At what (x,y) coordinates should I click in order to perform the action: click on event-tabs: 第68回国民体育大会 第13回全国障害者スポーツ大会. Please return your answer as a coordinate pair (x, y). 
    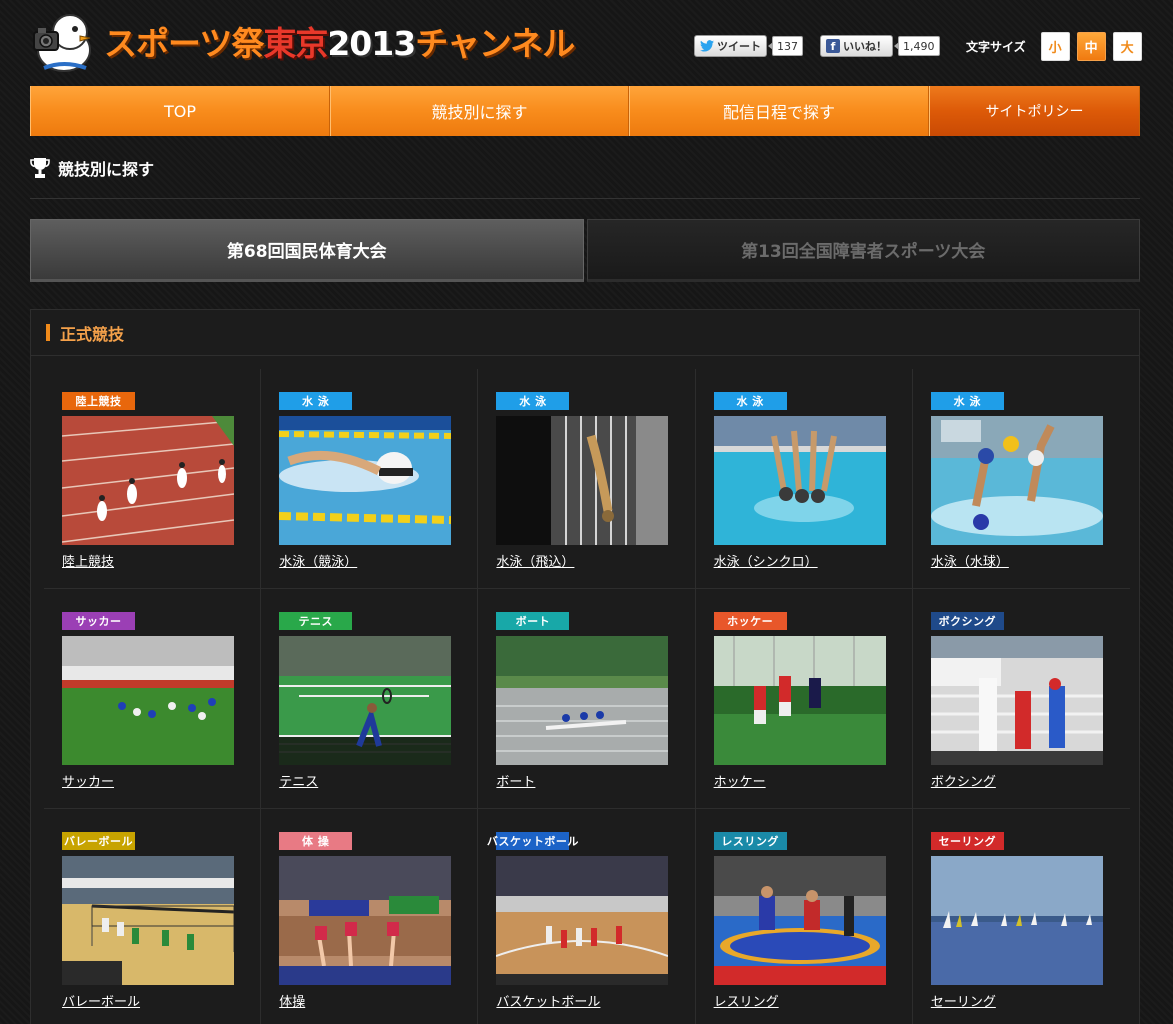
    Looking at the image, I should click on (585, 250).